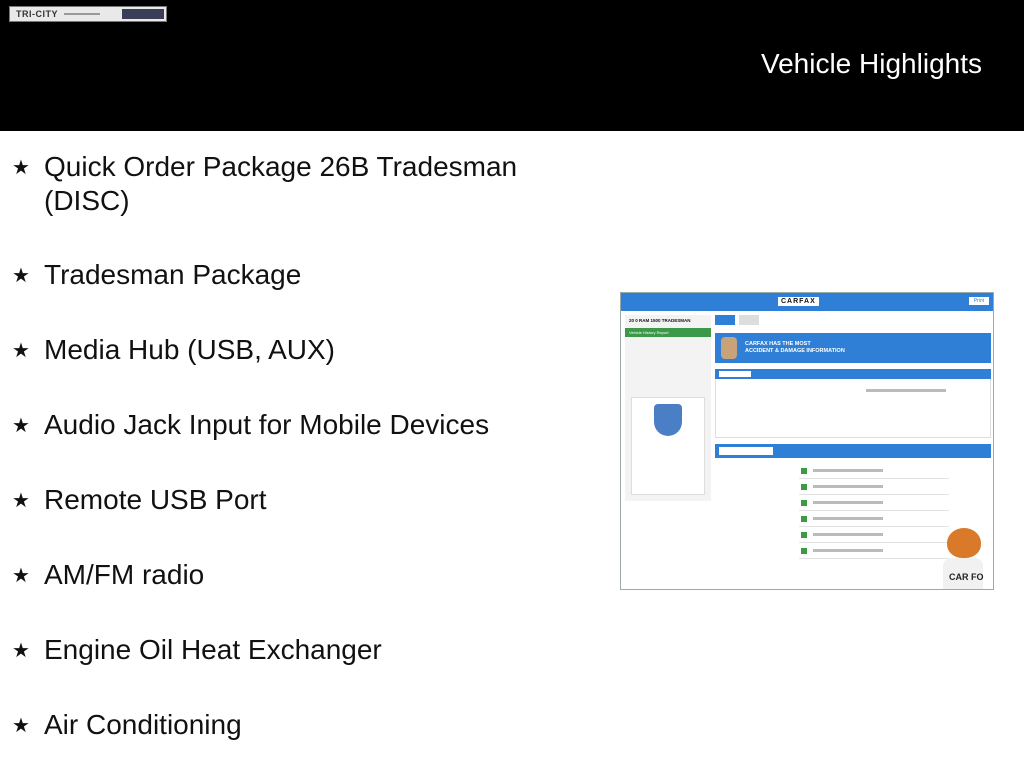 Image resolution: width=1024 pixels, height=783 pixels. What do you see at coordinates (749, 320) in the screenshot?
I see `tab-secondary` at bounding box center [749, 320].